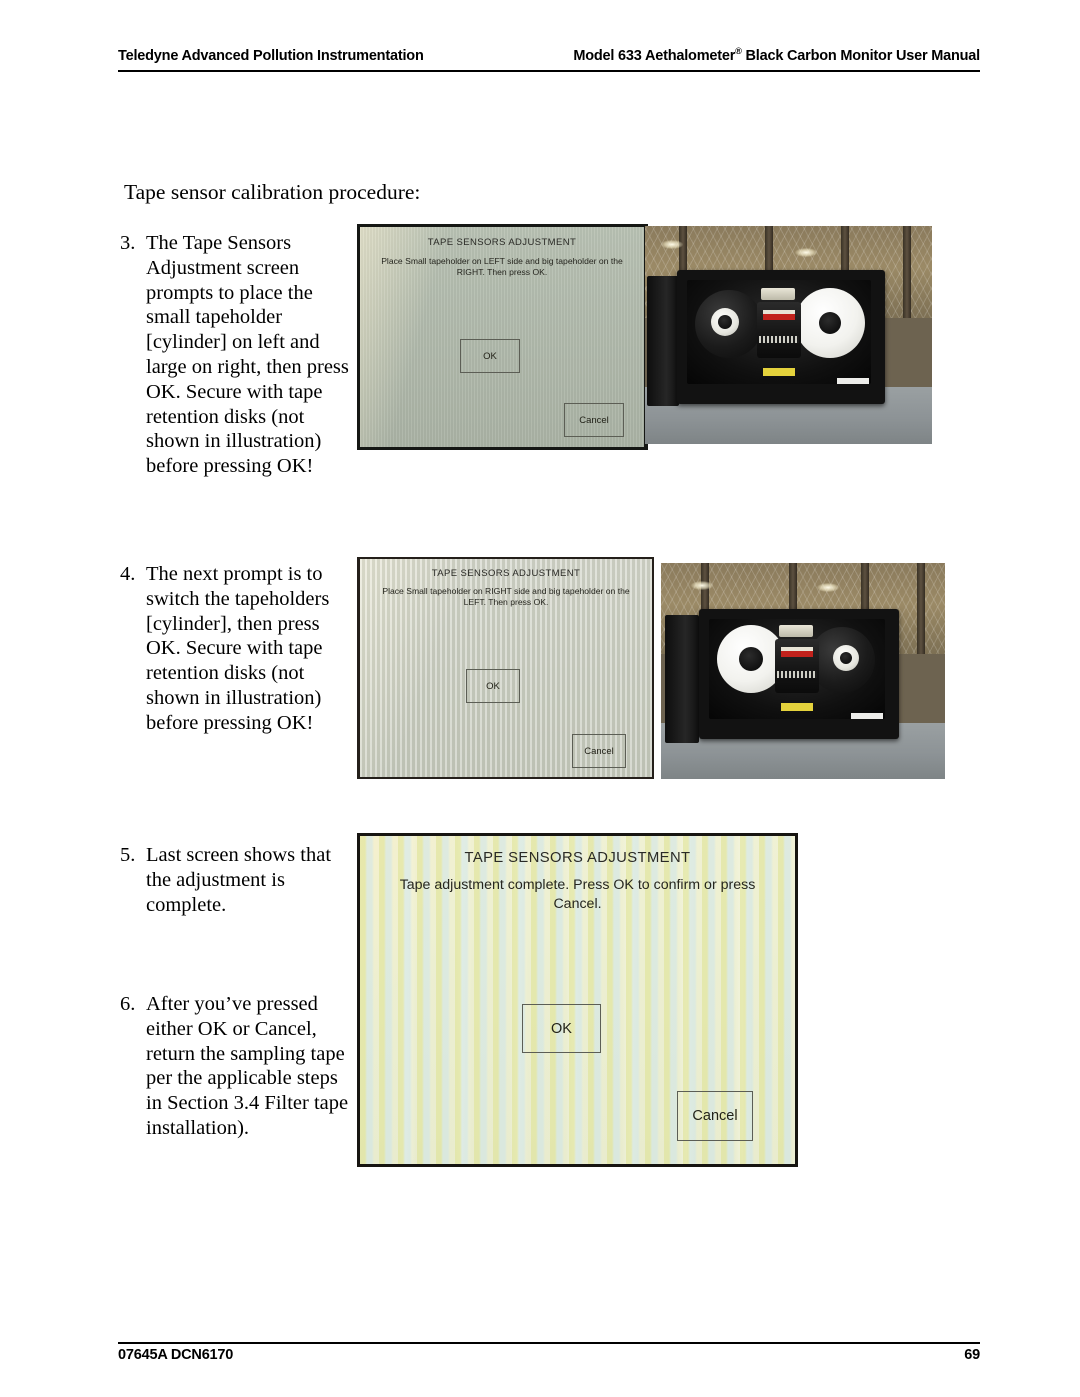 The image size is (1080, 1397). Describe the element at coordinates (272, 192) in the screenshot. I see `procedure-intro: Tape sensor calibration procedure:` at that location.